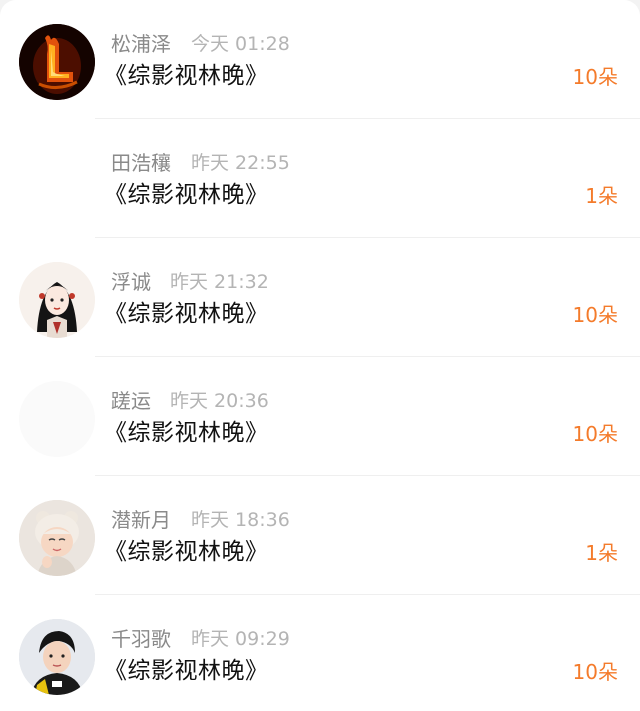 The image size is (640, 711). Describe the element at coordinates (219, 282) in the screenshot. I see `timestamp: 昨天 21:32` at that location.